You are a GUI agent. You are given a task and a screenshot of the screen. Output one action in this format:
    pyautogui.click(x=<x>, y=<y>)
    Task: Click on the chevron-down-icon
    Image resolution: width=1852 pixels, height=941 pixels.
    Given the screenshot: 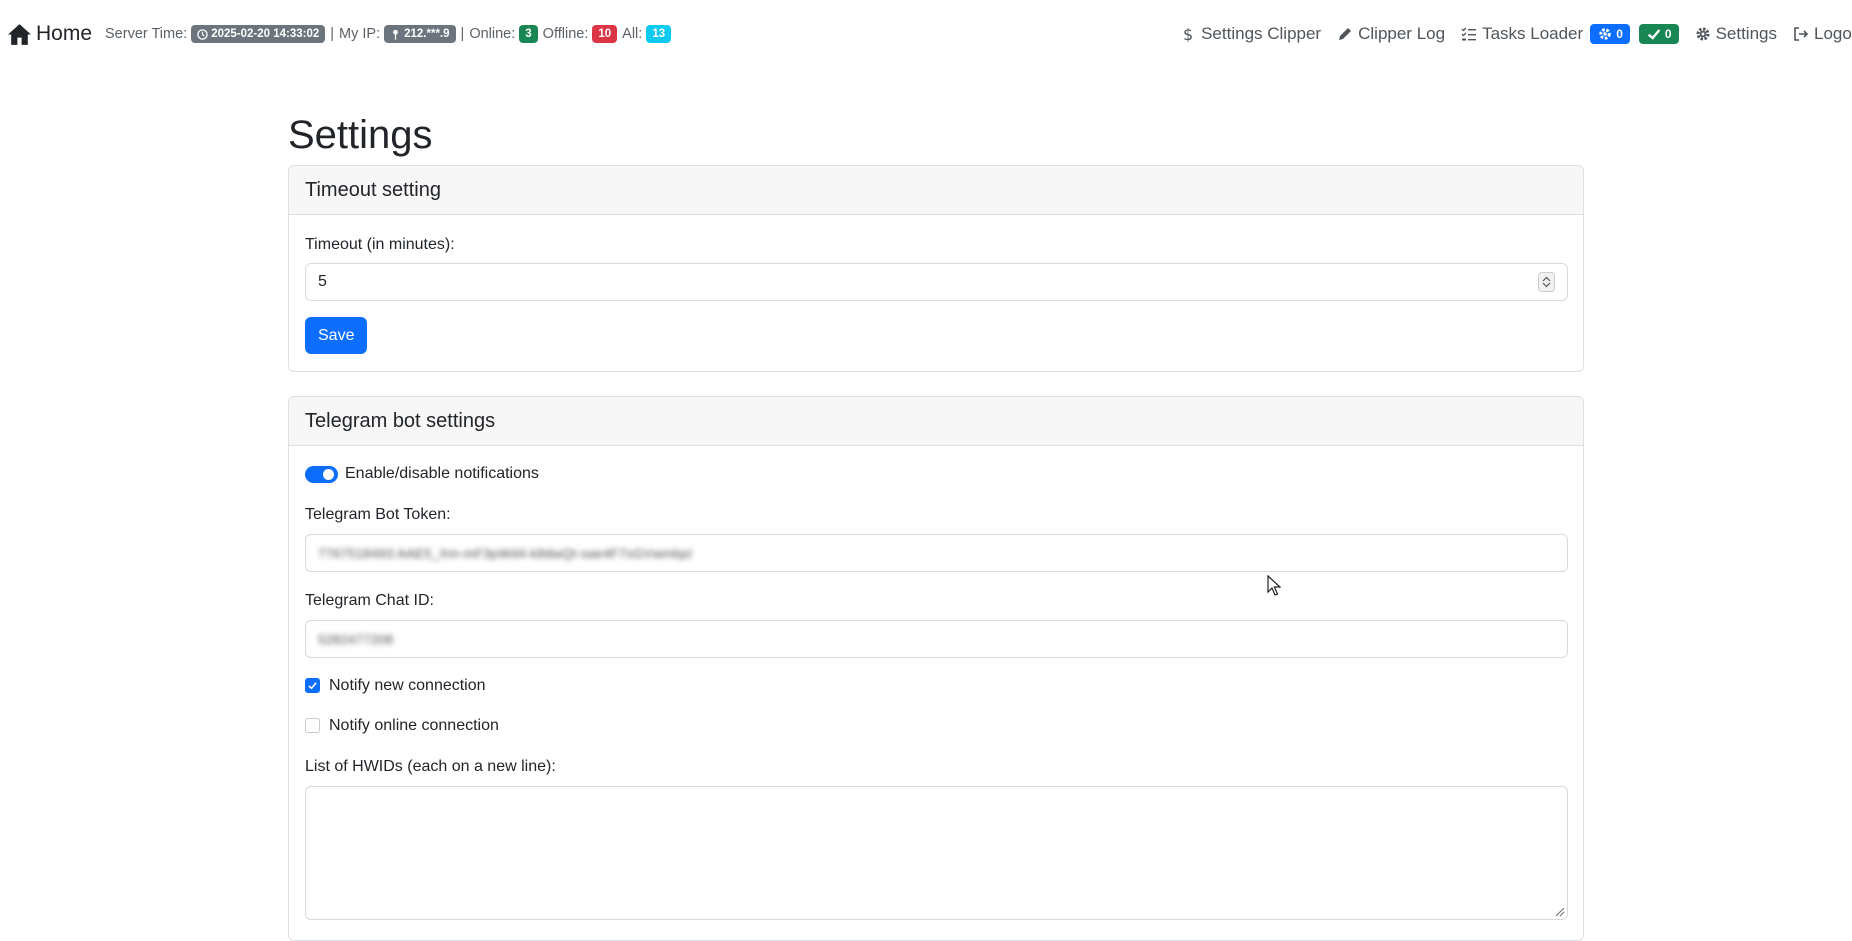 What is the action you would take?
    pyautogui.click(x=1546, y=285)
    